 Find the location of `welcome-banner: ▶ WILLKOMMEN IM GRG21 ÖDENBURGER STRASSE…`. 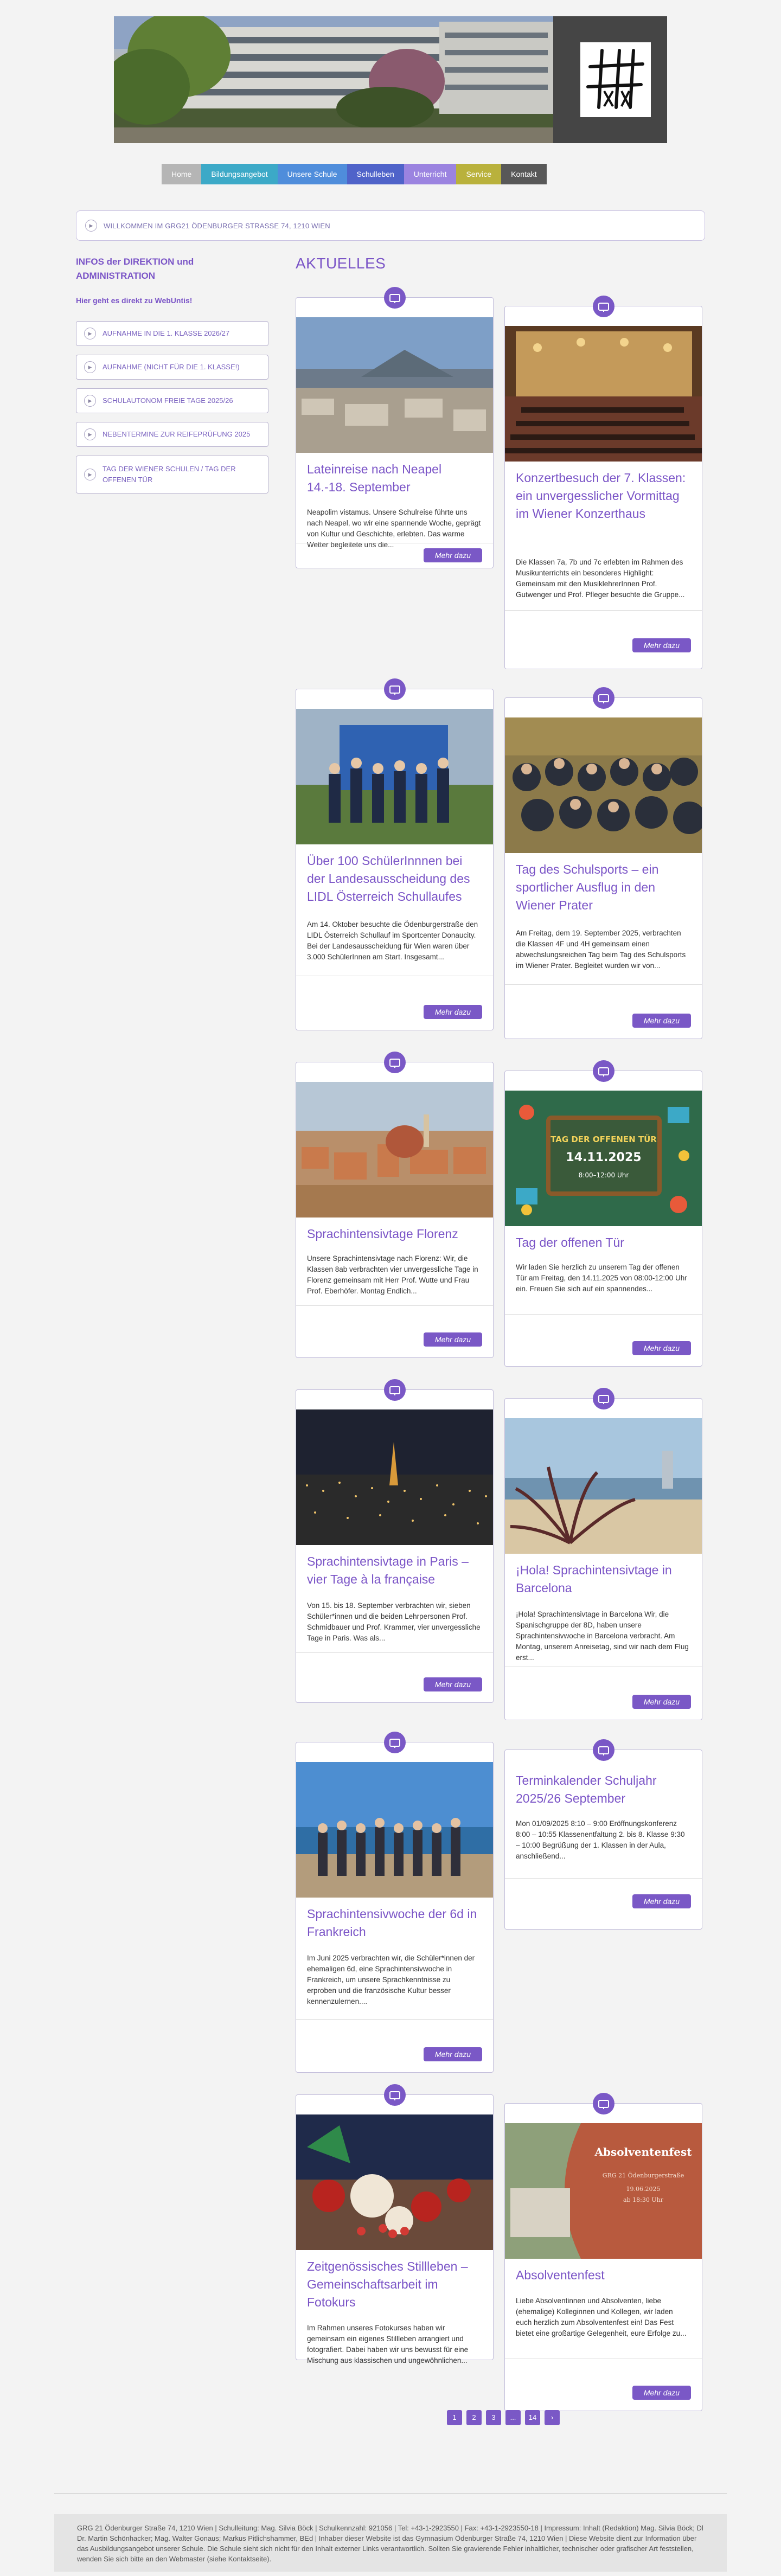

welcome-banner: ▶ WILLKOMMEN IM GRG21 ÖDENBURGER STRASSE… is located at coordinates (390, 225).